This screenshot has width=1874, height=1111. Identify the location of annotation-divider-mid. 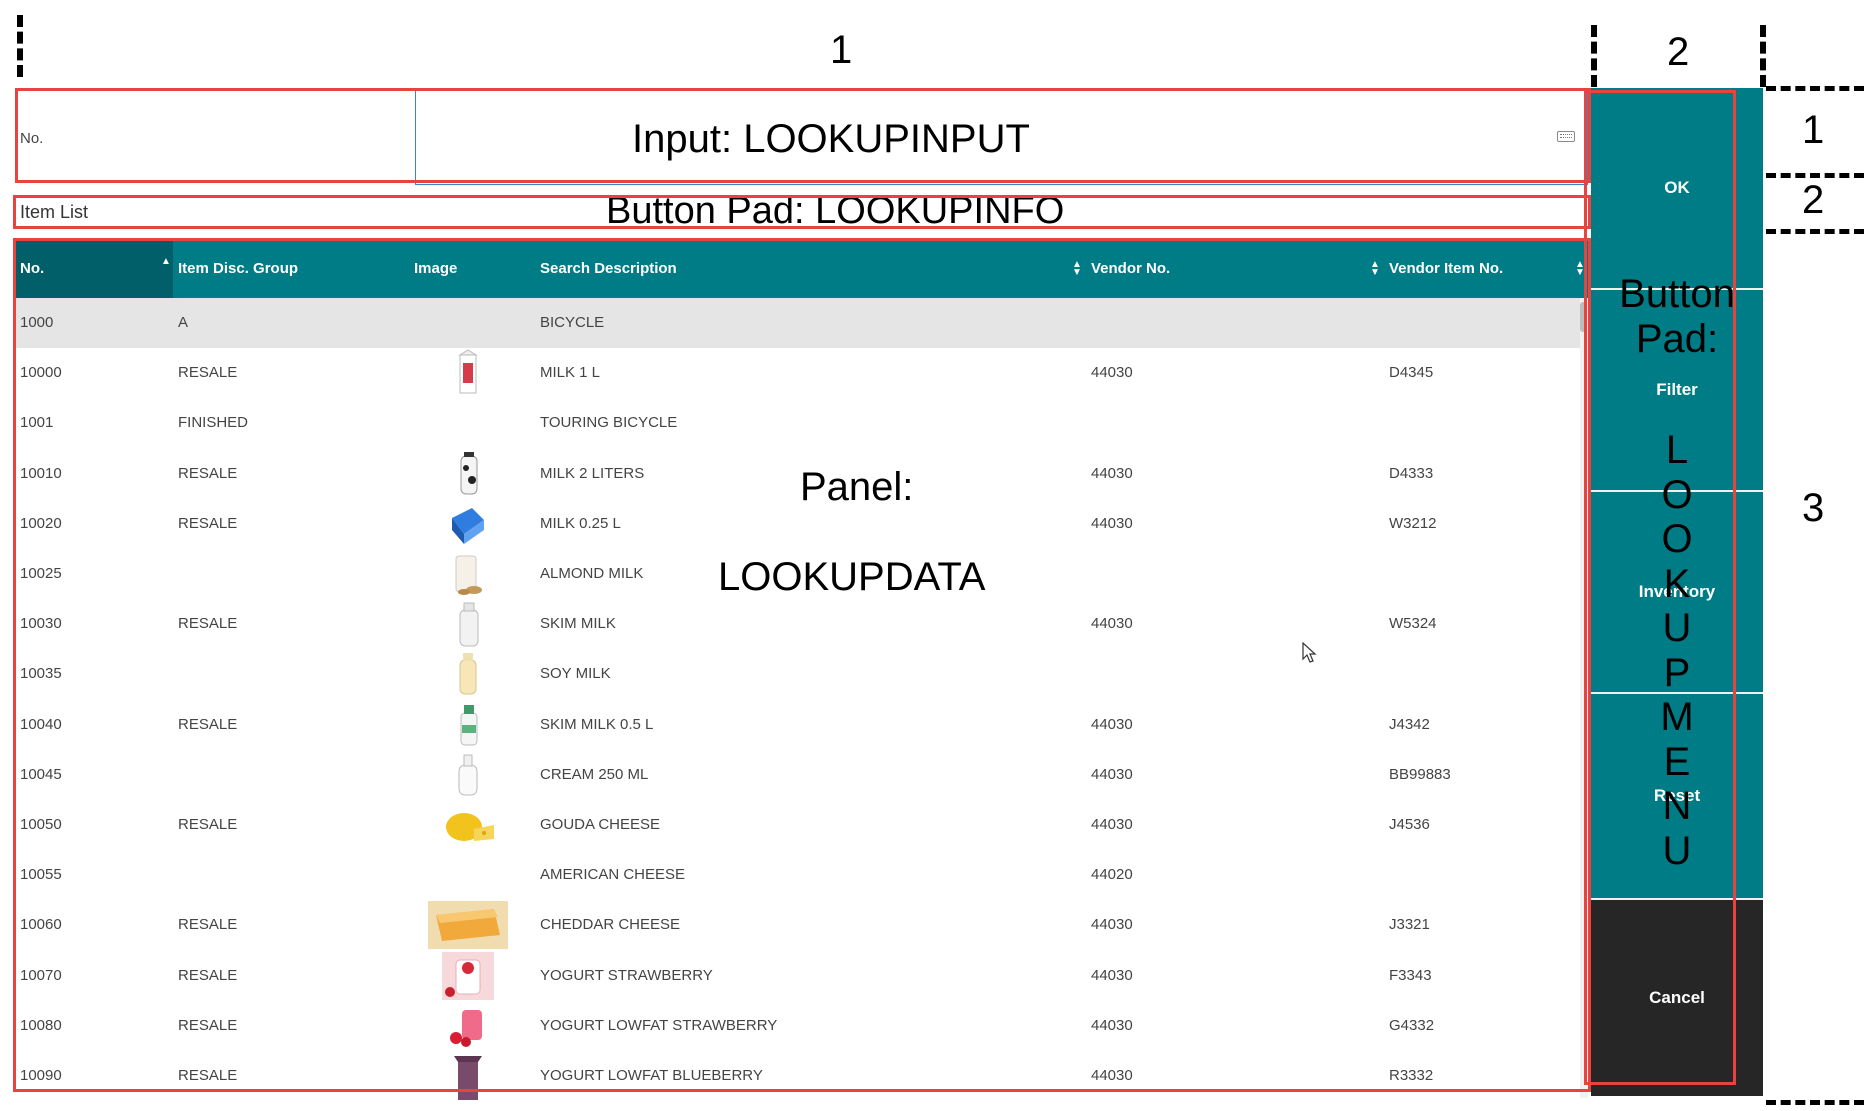
(1594, 56).